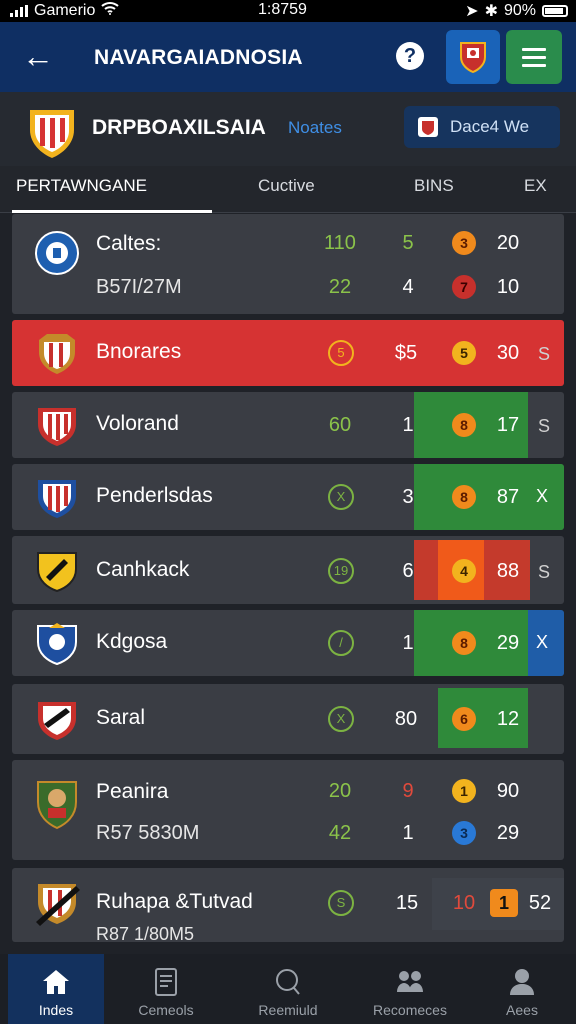  I want to click on league-action-button: Dace4 We, so click(482, 127).